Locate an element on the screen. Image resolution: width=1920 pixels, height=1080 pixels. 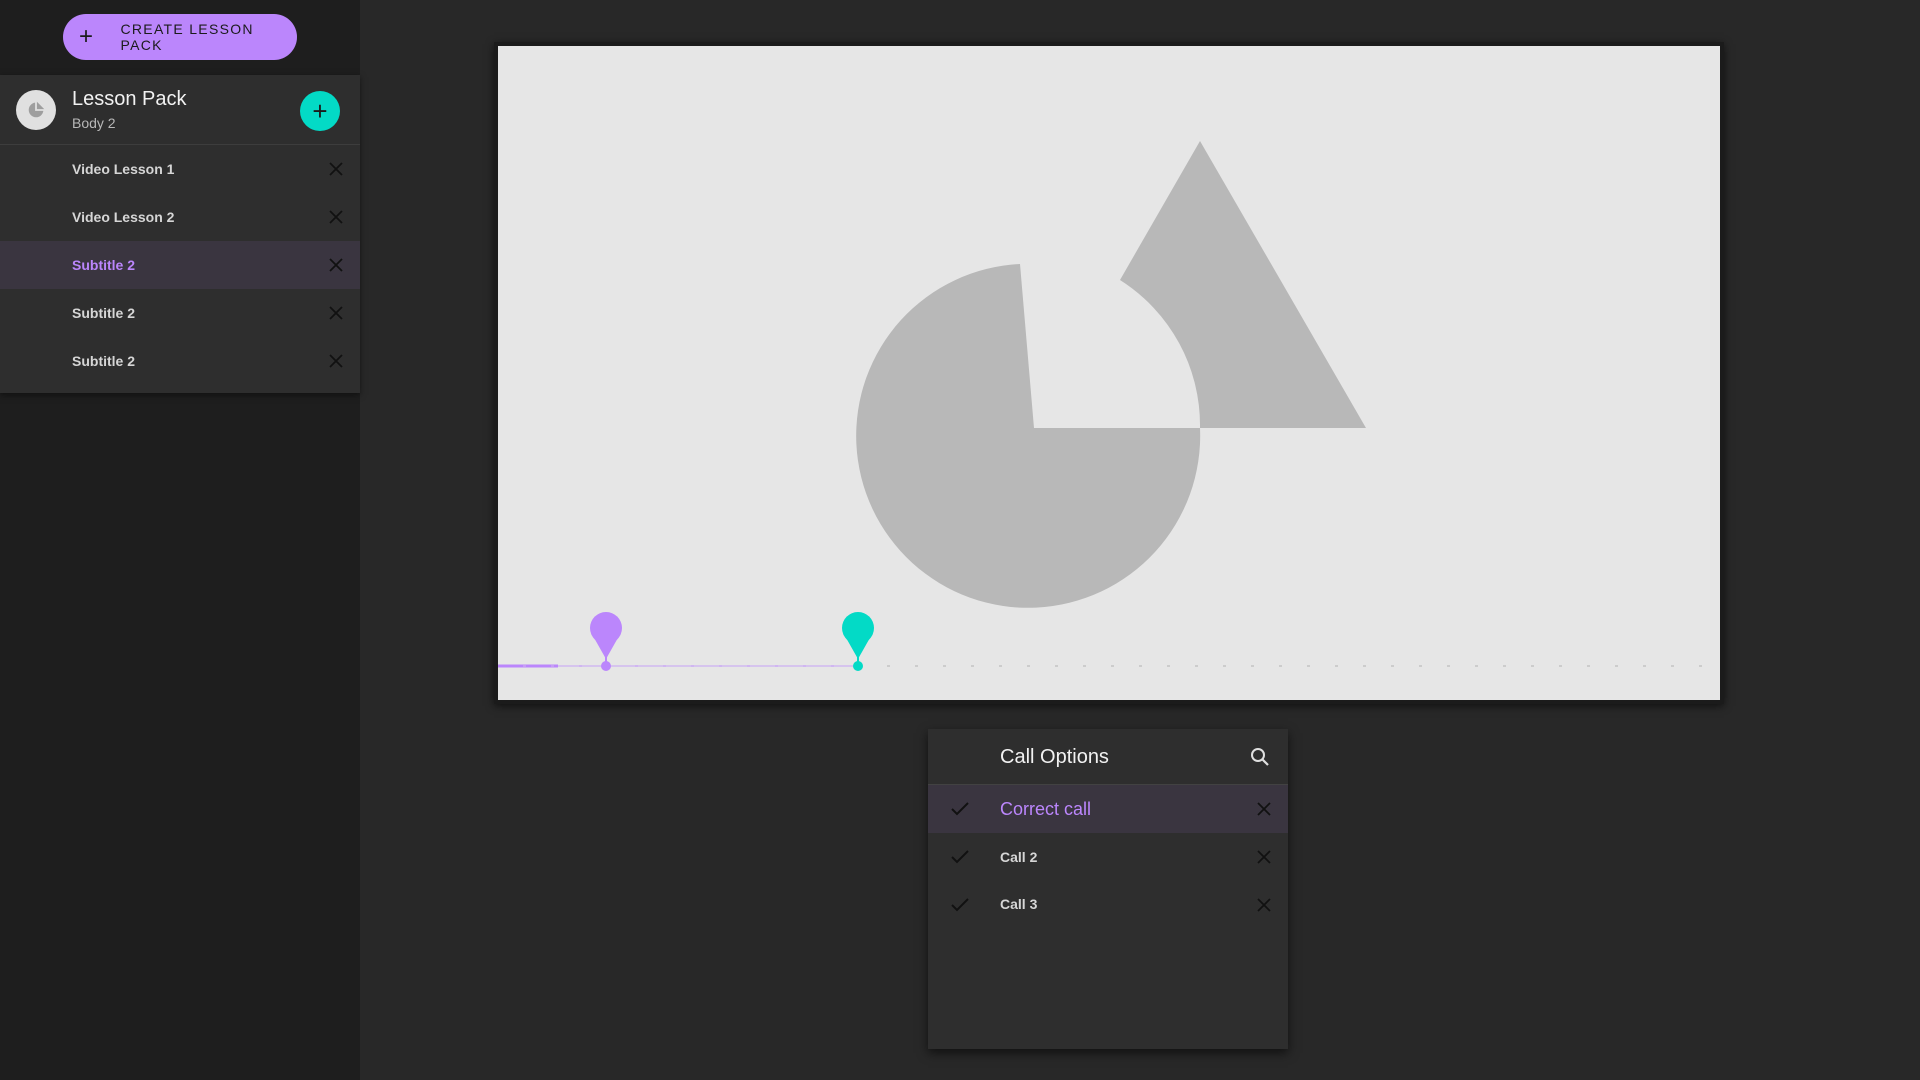
lesson-pack-header: Lesson Pack Body 2 + is located at coordinates (180, 110).